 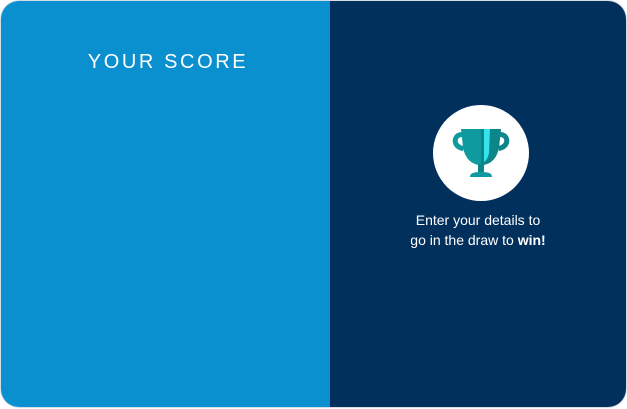 I want to click on score-heading: YOUR SCORE, so click(x=168, y=62).